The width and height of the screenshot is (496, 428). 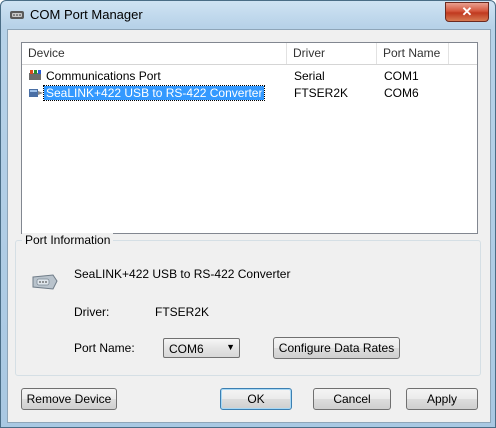 What do you see at coordinates (401, 76) in the screenshot?
I see `device-port: COM1` at bounding box center [401, 76].